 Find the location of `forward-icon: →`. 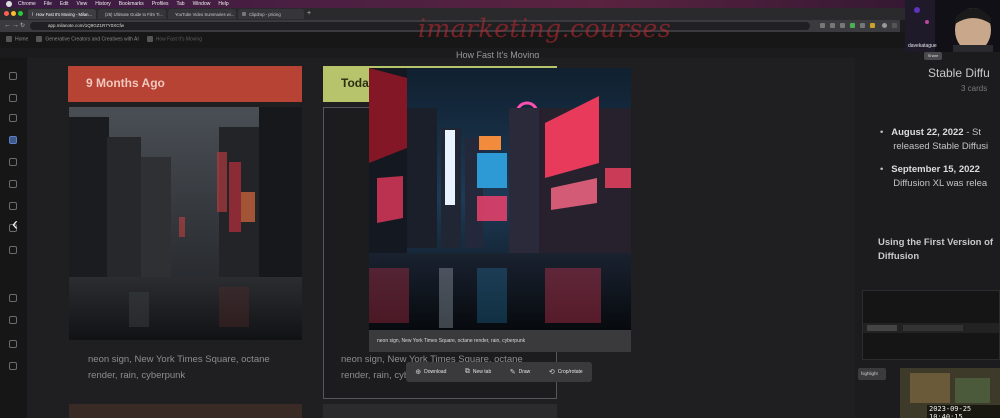

forward-icon: → is located at coordinates (15, 25).